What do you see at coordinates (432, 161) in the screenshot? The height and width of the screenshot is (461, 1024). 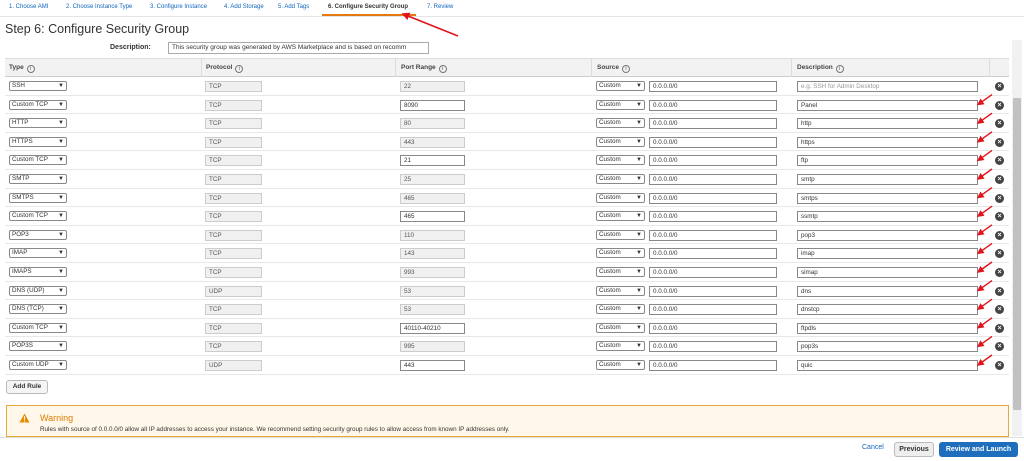 I see `rule-port-range-input: 21` at bounding box center [432, 161].